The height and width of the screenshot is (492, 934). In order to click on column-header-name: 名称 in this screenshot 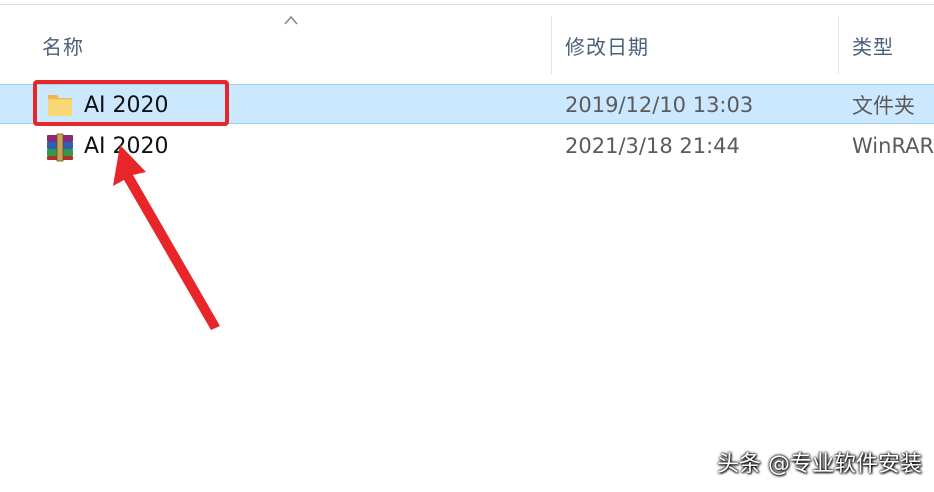, I will do `click(63, 45)`.